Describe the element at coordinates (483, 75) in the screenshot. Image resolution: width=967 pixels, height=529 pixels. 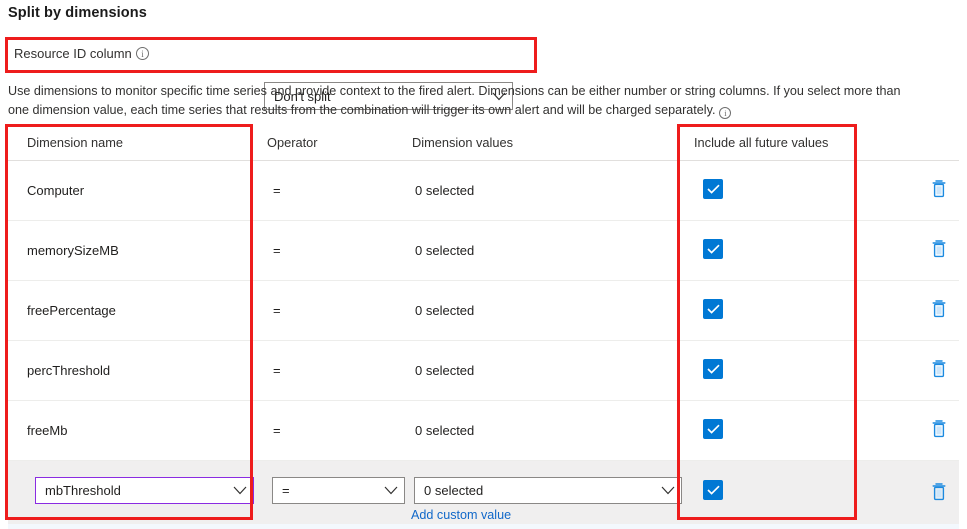
I see `resource-id-column-row: Resource ID column i Don't split` at that location.